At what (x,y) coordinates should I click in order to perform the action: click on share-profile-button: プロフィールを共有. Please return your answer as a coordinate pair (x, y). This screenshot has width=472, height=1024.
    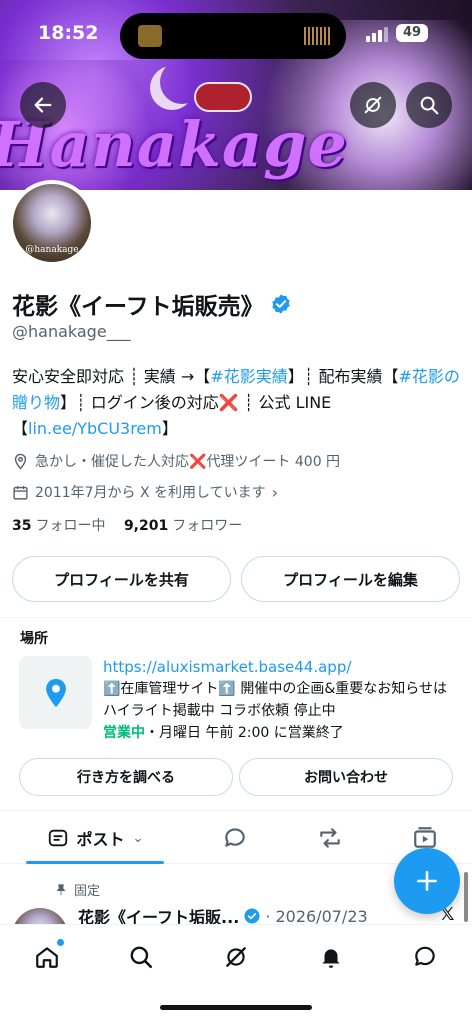
    Looking at the image, I should click on (121, 579).